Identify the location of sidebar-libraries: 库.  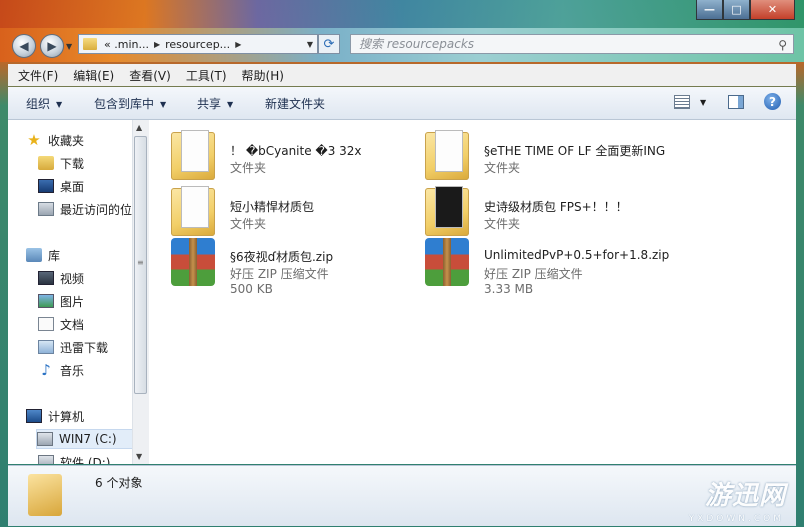
(87, 255).